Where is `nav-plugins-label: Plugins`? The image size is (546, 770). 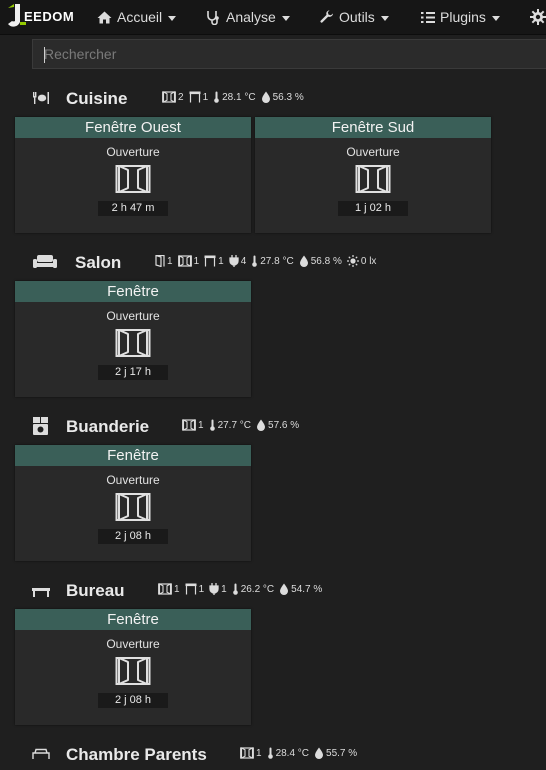
nav-plugins-label: Plugins is located at coordinates (463, 17).